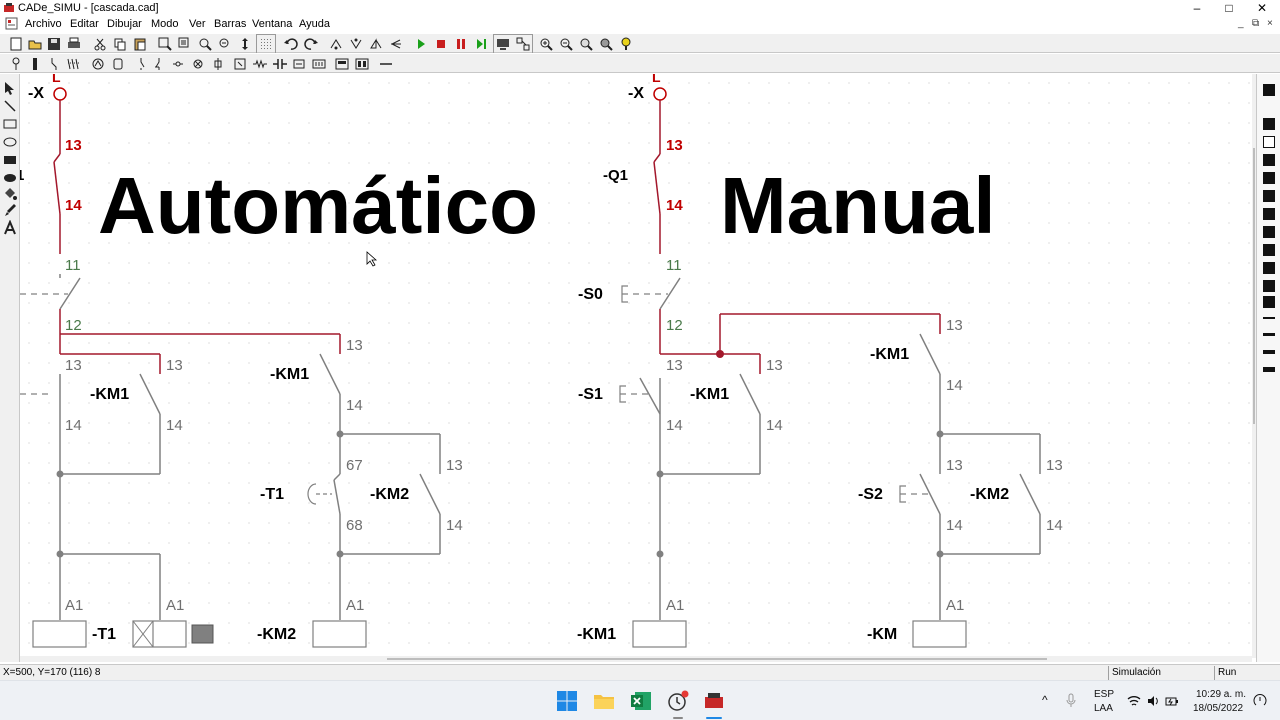 The width and height of the screenshot is (1280, 720). I want to click on paste-icon, so click(140, 44).